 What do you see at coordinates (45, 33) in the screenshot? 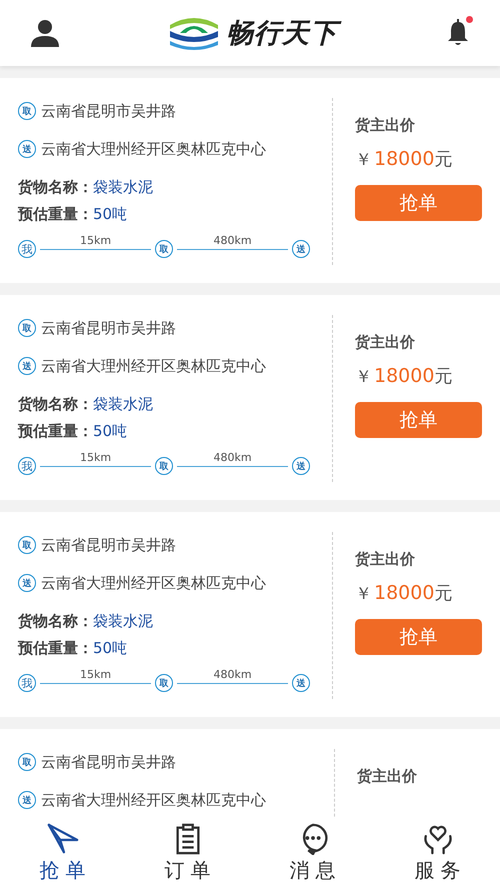
I see `user-icon` at bounding box center [45, 33].